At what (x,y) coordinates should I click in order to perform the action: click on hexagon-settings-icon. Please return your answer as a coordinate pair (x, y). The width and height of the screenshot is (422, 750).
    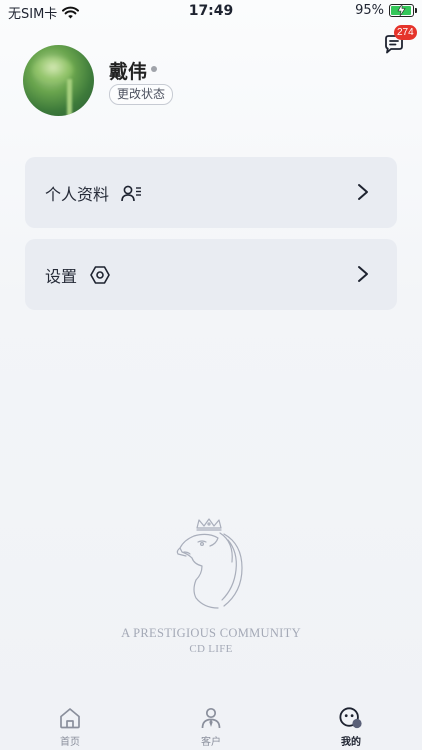
    Looking at the image, I should click on (100, 275).